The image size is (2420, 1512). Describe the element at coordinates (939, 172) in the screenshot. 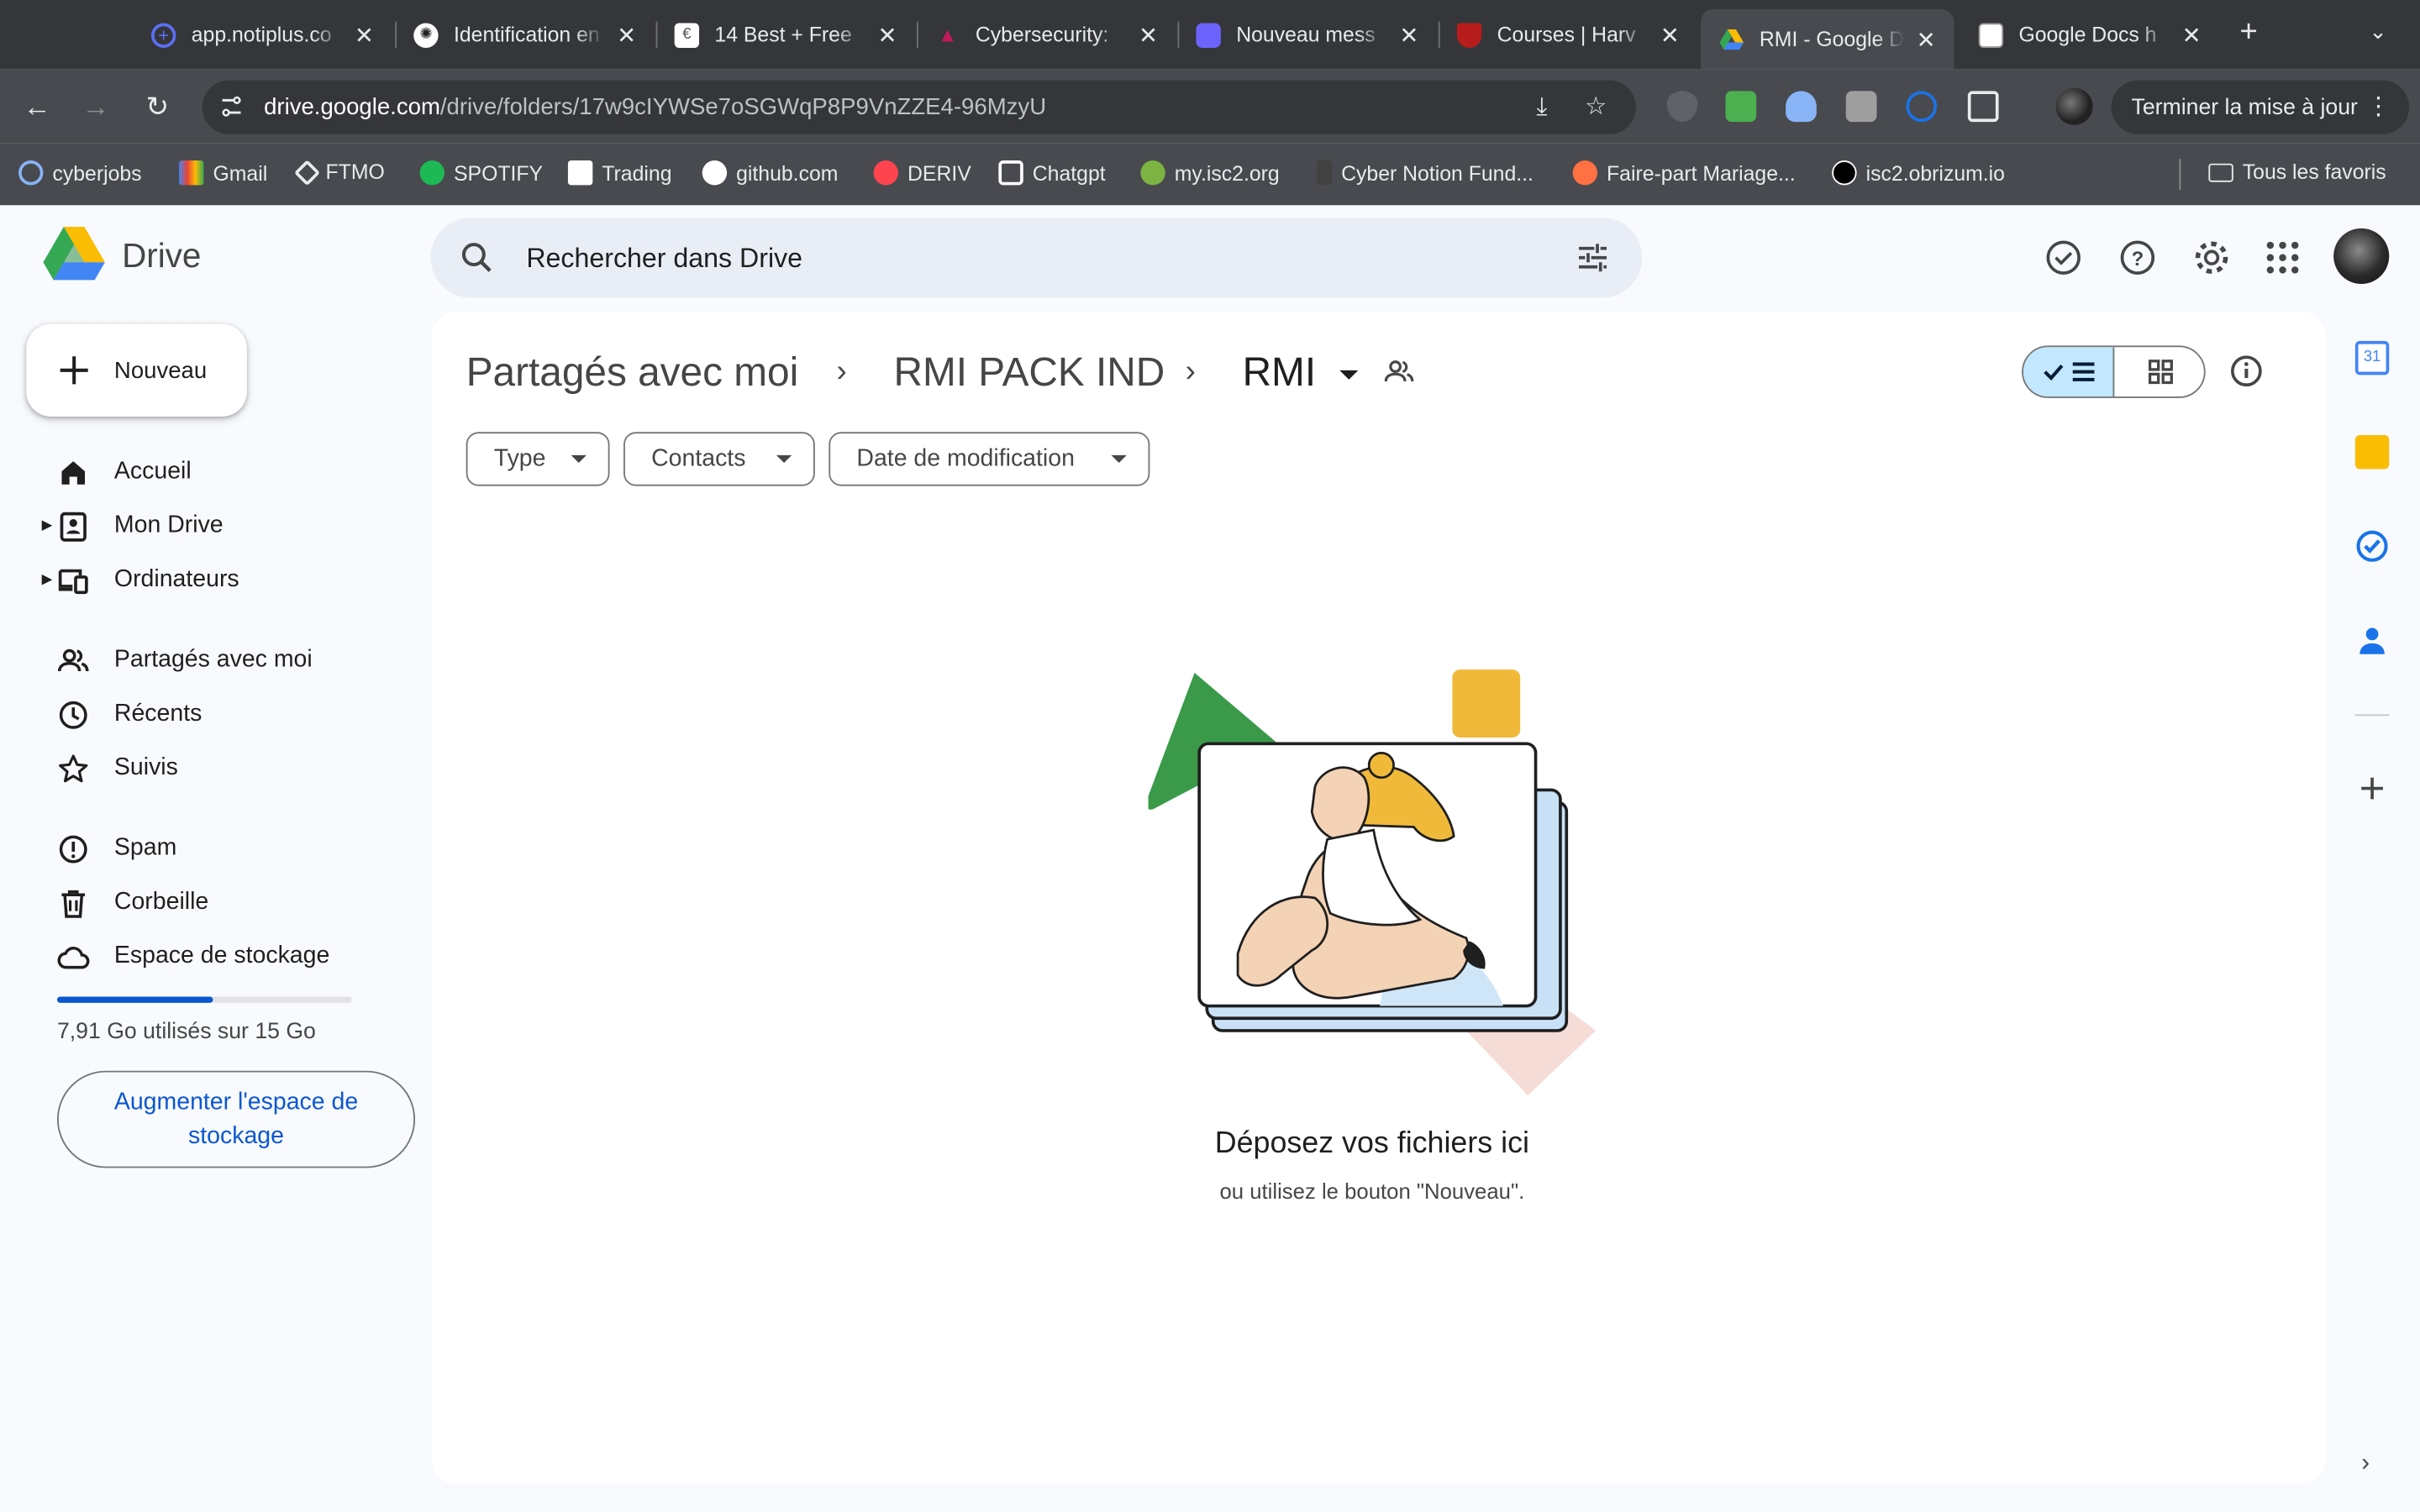

I see `bookmark-label: DERIV` at that location.